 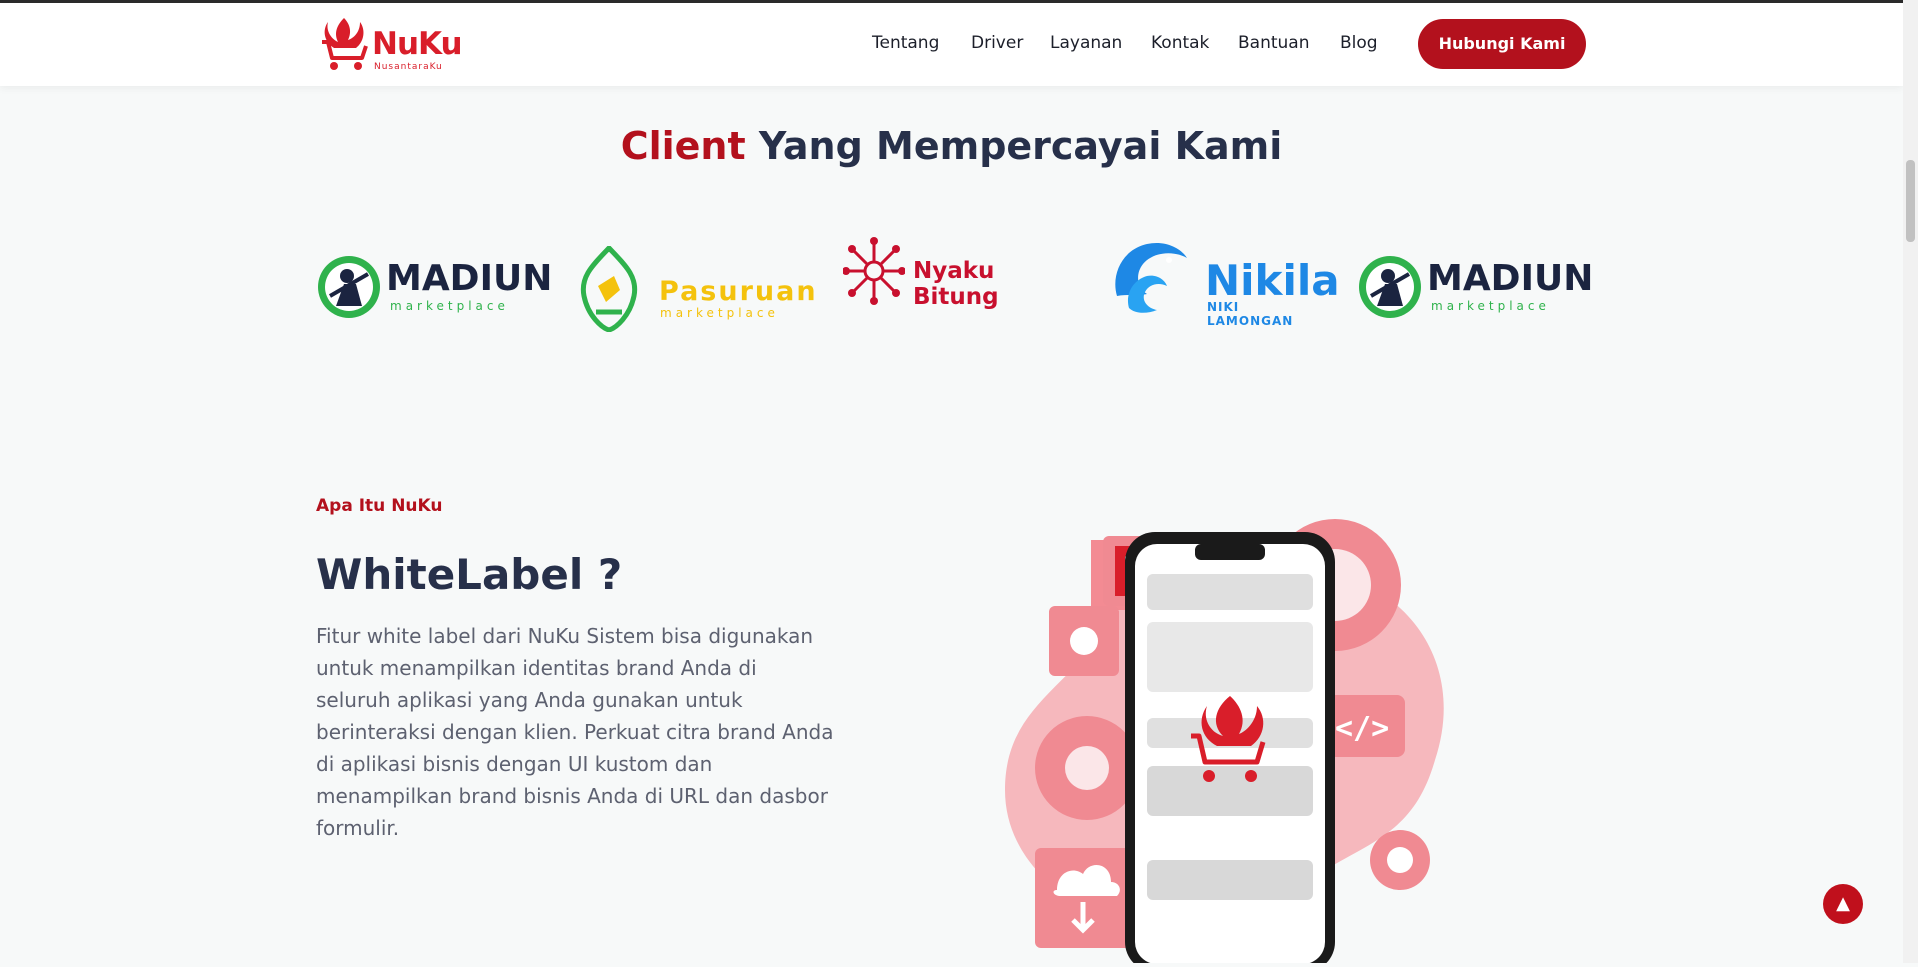 What do you see at coordinates (1910, 481) in the screenshot?
I see `page-scrollbar` at bounding box center [1910, 481].